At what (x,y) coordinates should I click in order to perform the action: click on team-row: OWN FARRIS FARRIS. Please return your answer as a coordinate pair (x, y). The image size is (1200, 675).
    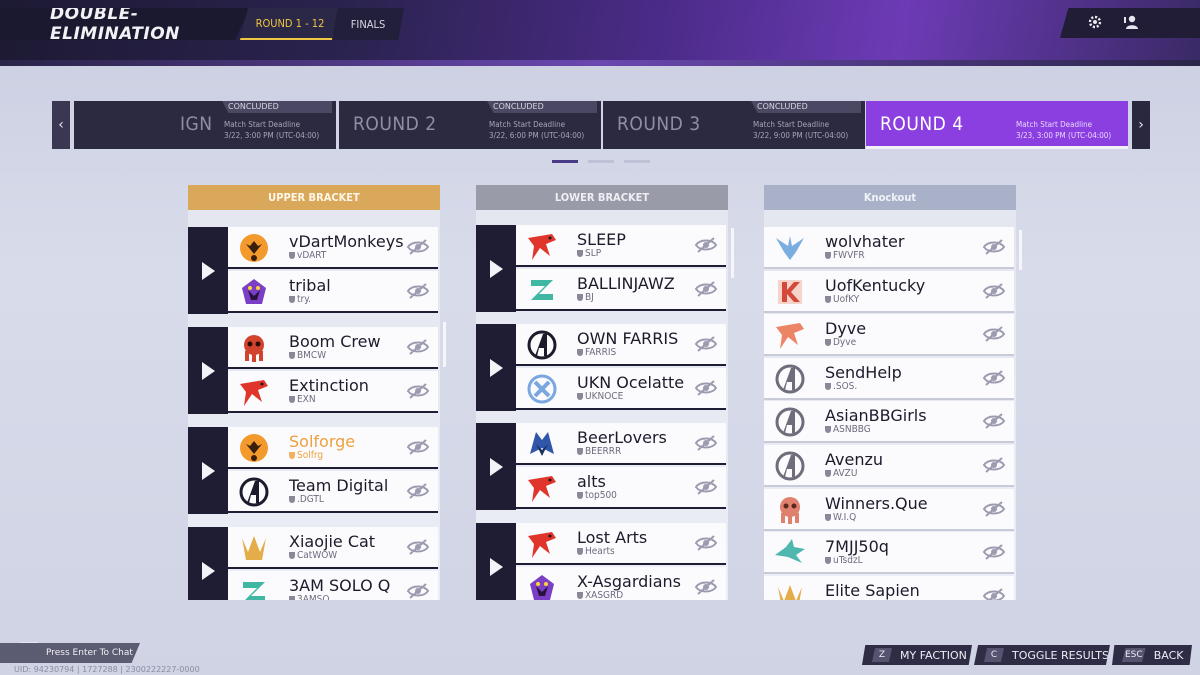
    Looking at the image, I should click on (621, 345).